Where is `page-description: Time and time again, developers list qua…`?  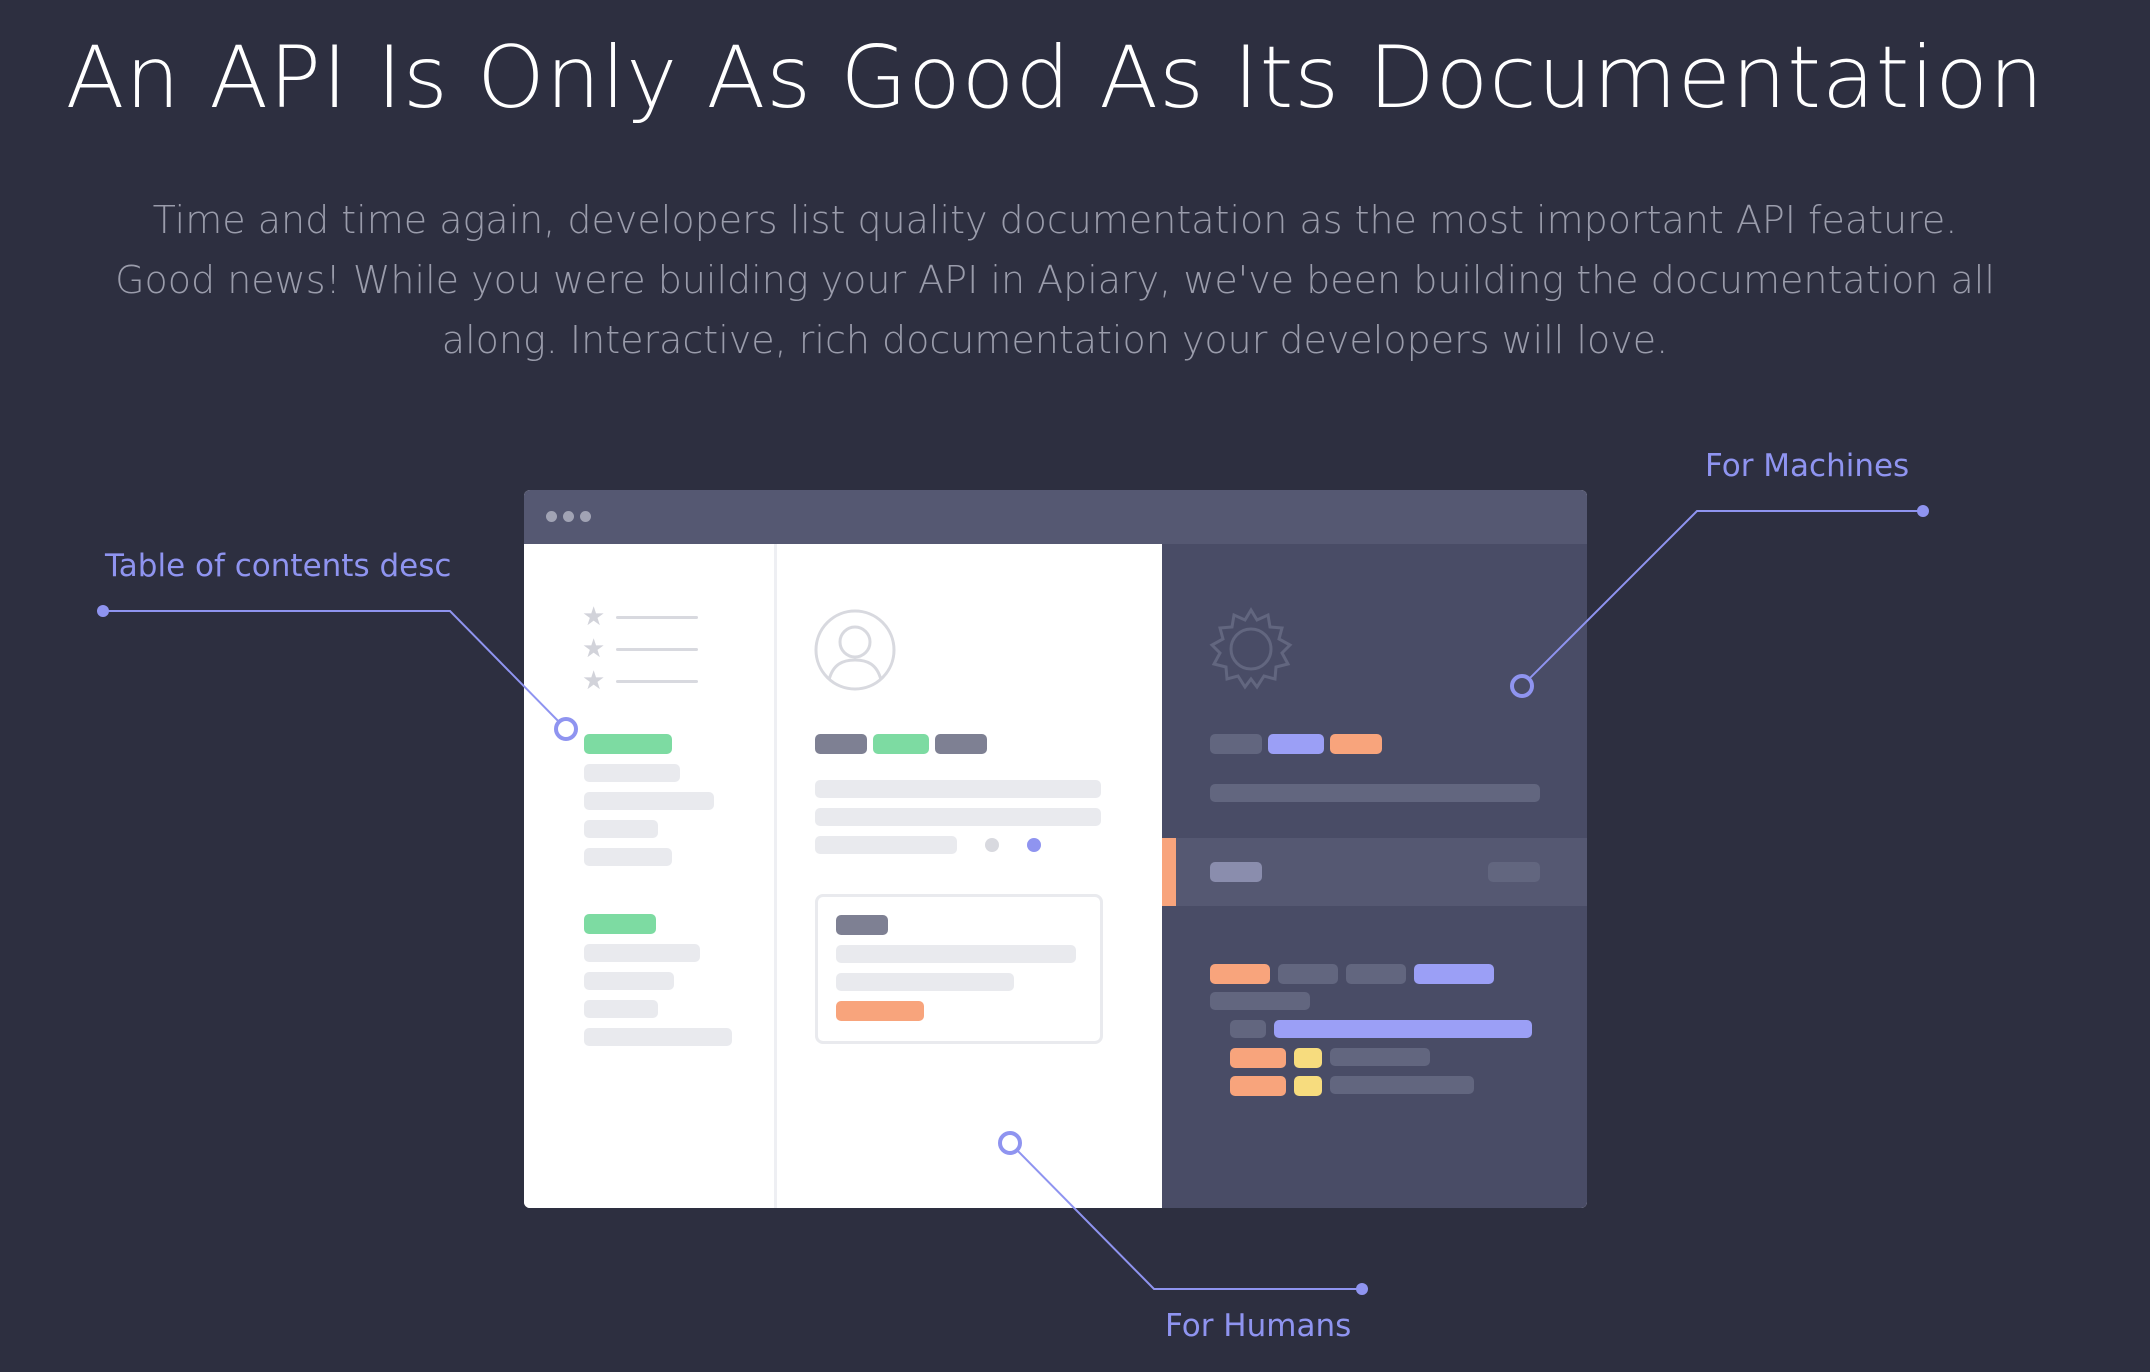
page-description: Time and time again, developers list qua… is located at coordinates (1055, 280).